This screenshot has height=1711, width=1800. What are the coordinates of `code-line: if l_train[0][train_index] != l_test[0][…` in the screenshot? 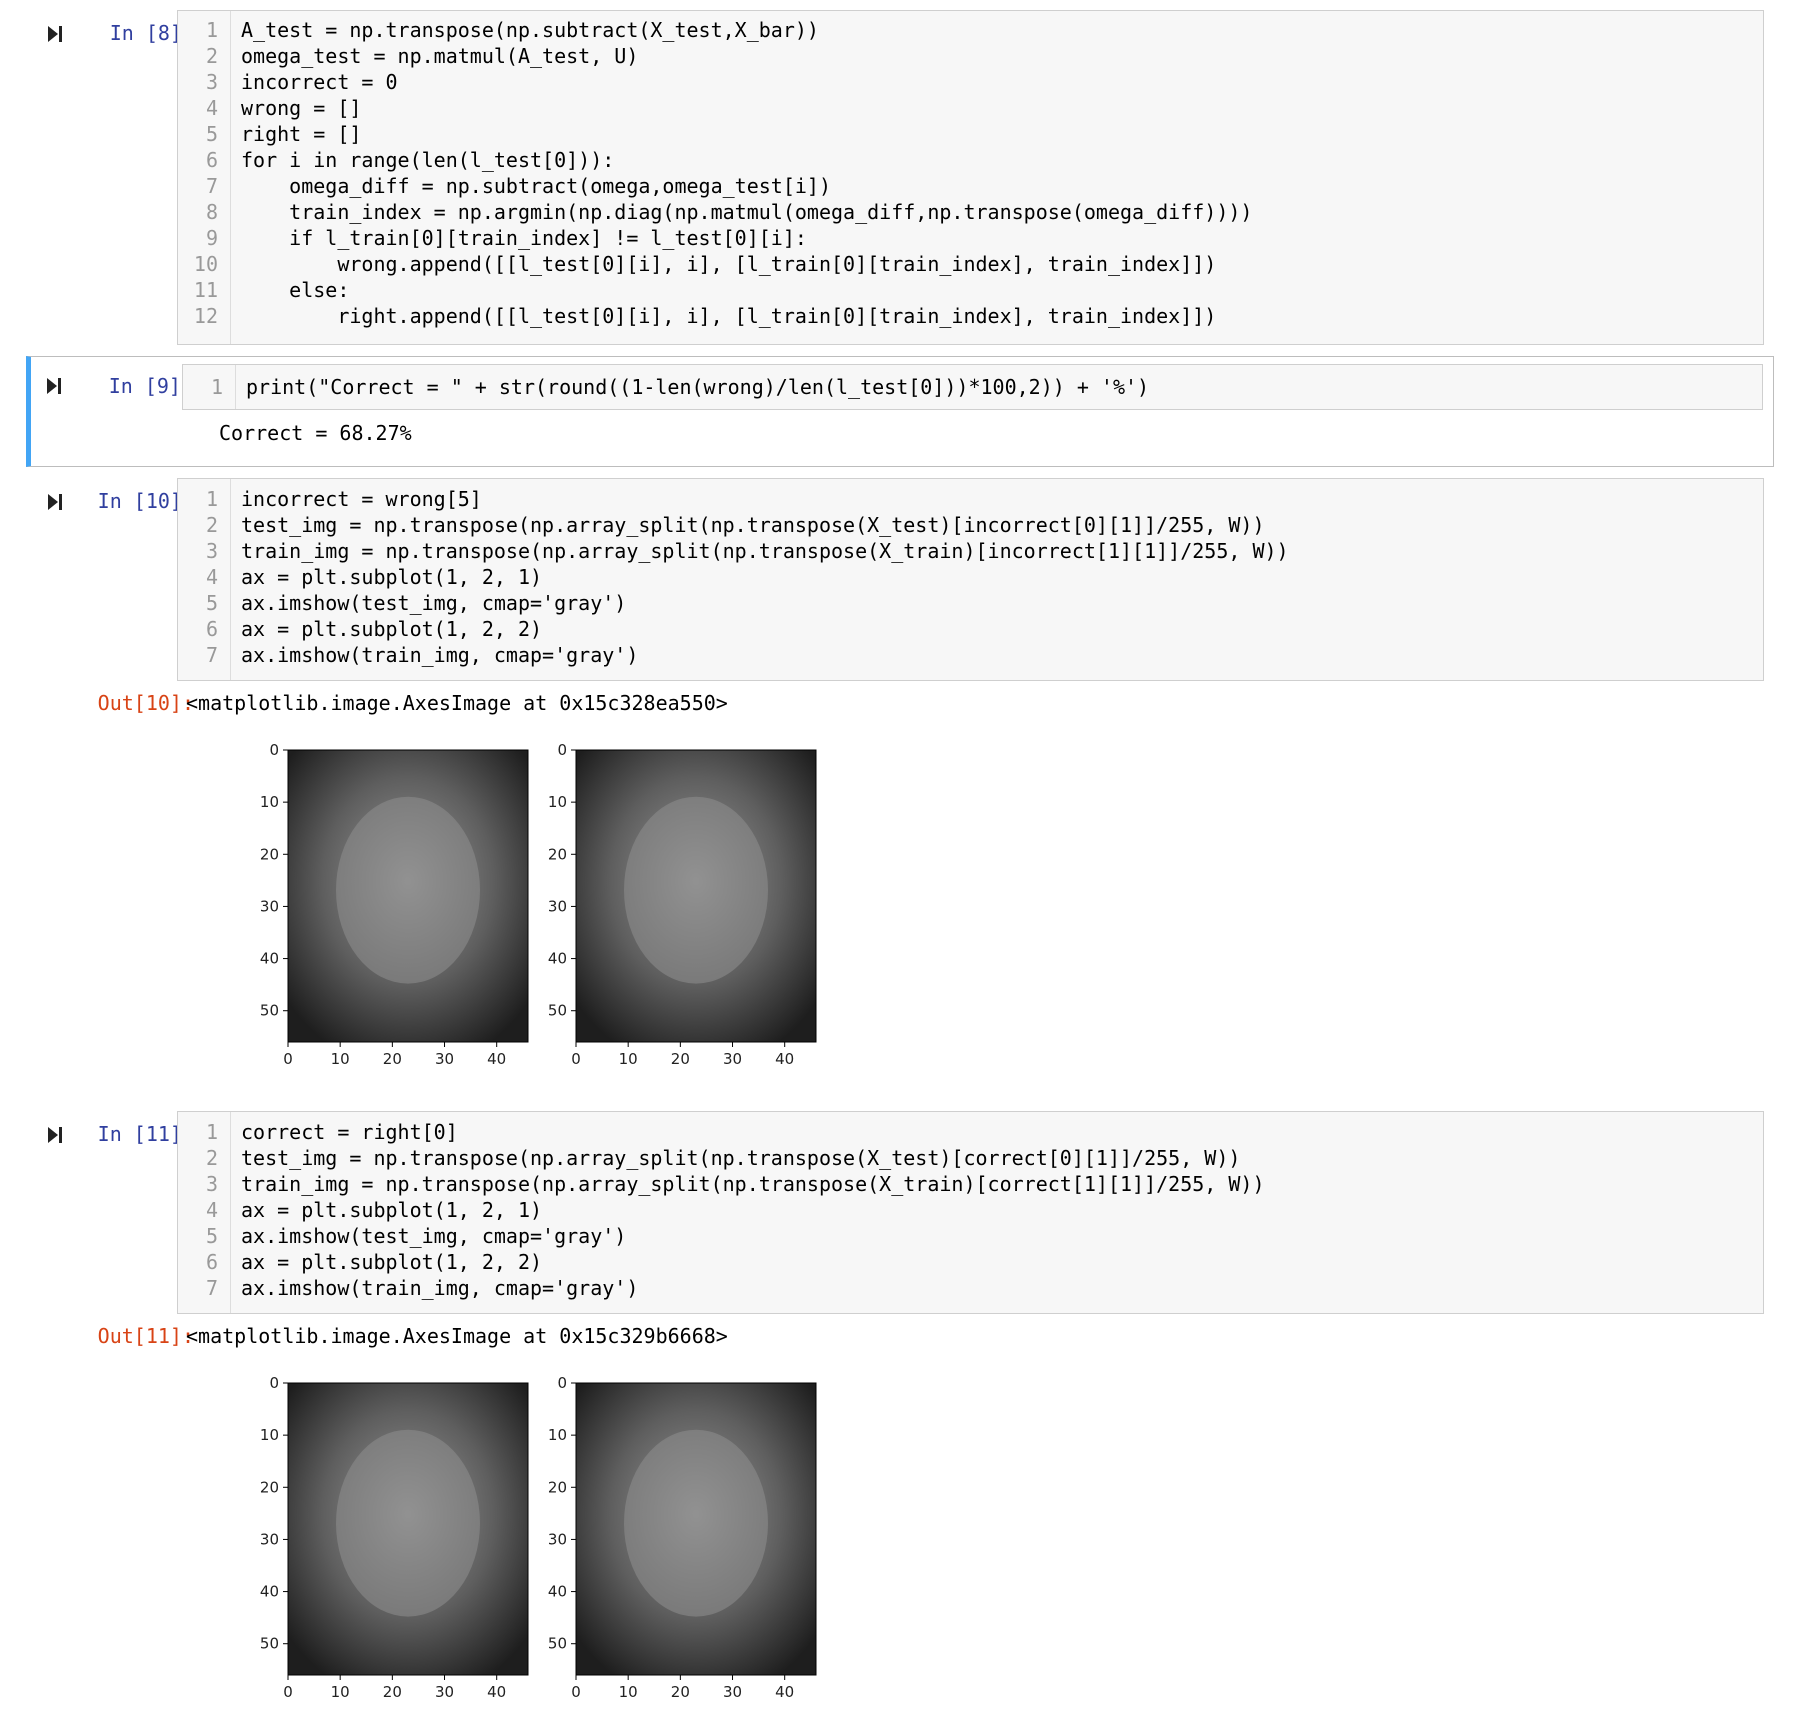 It's located at (524, 238).